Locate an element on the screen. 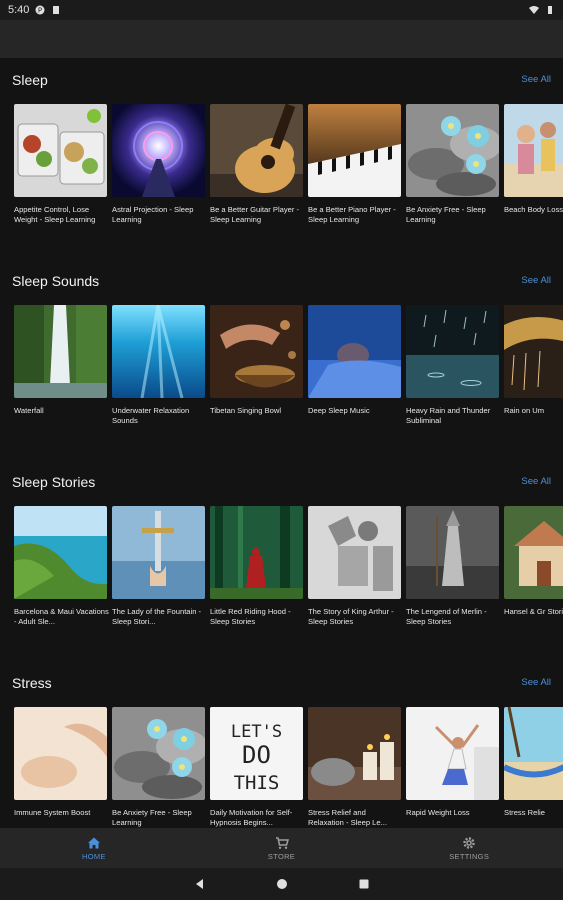 Image resolution: width=563 pixels, height=900 pixels. thumbnail-wizard is located at coordinates (452, 552).